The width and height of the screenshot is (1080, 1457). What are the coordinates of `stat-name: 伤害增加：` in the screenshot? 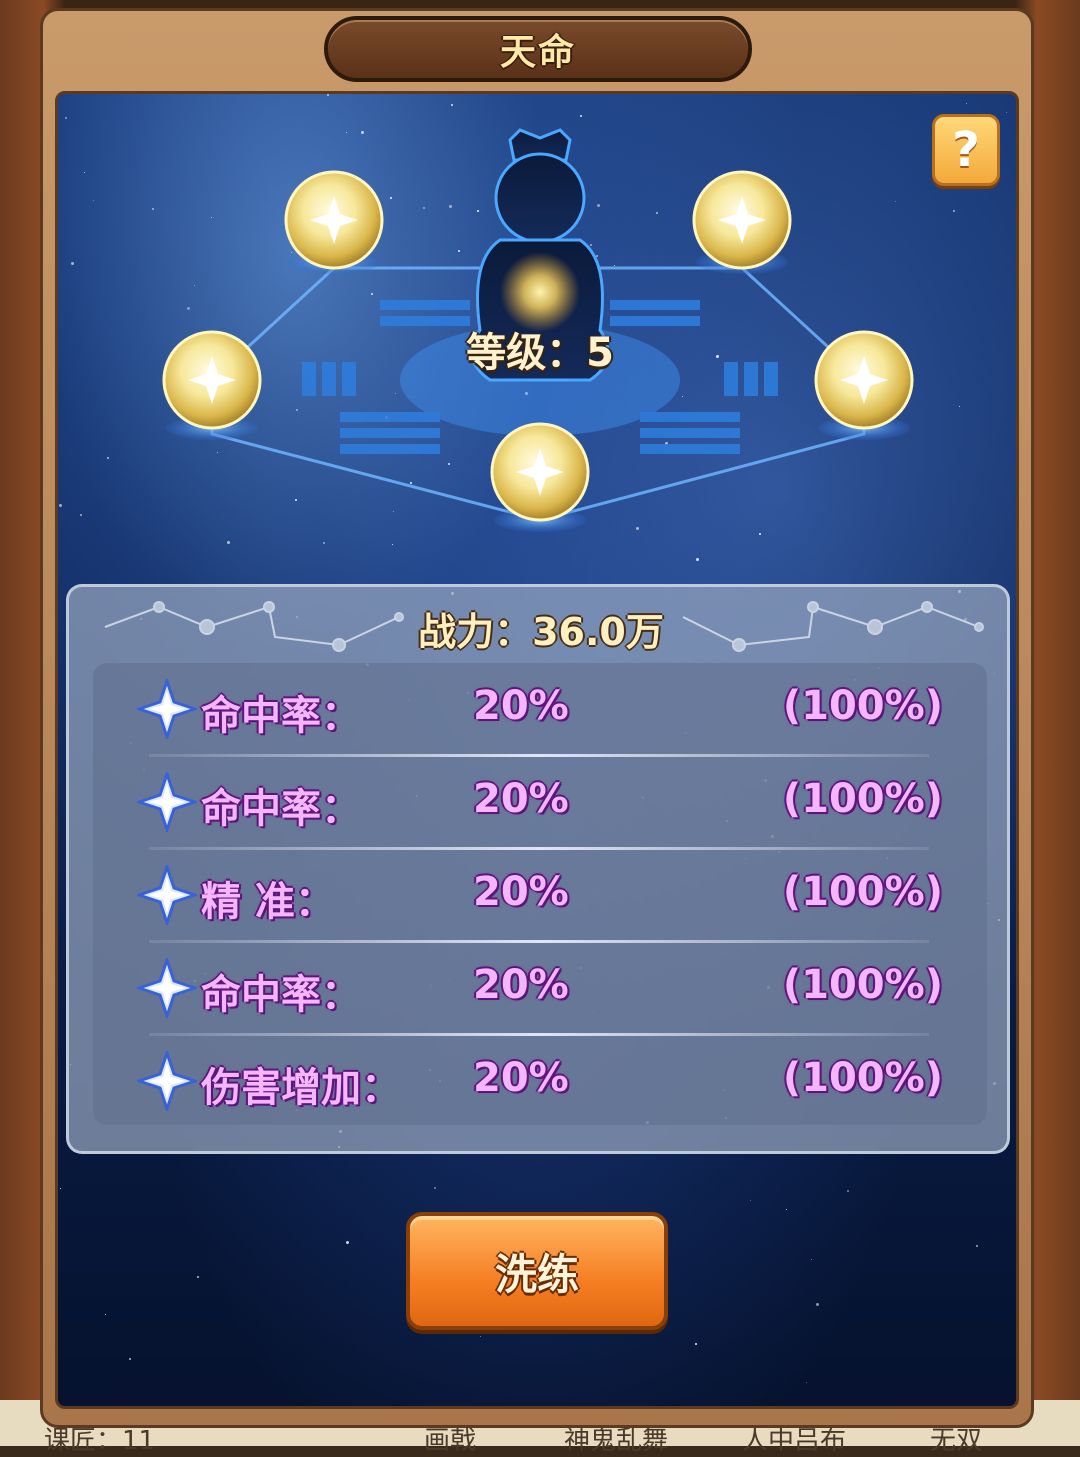 It's located at (301, 1088).